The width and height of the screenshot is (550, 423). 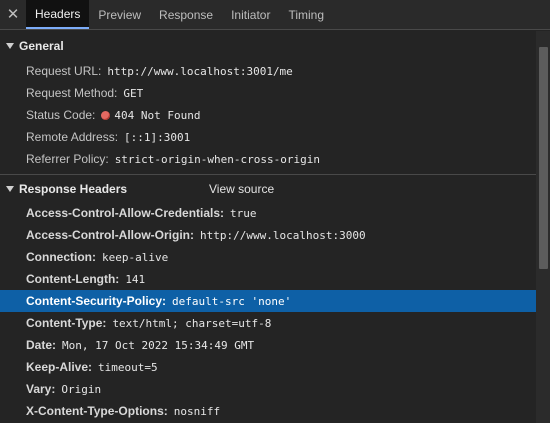 What do you see at coordinates (64, 71) in the screenshot?
I see `request-url-label: Request URL:` at bounding box center [64, 71].